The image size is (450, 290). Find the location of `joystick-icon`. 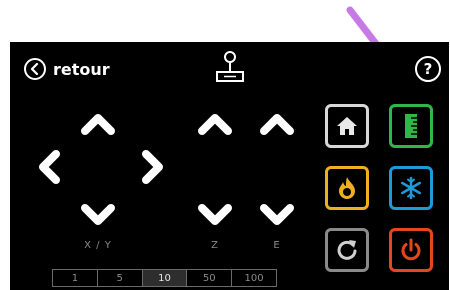

joystick-icon is located at coordinates (230, 66).